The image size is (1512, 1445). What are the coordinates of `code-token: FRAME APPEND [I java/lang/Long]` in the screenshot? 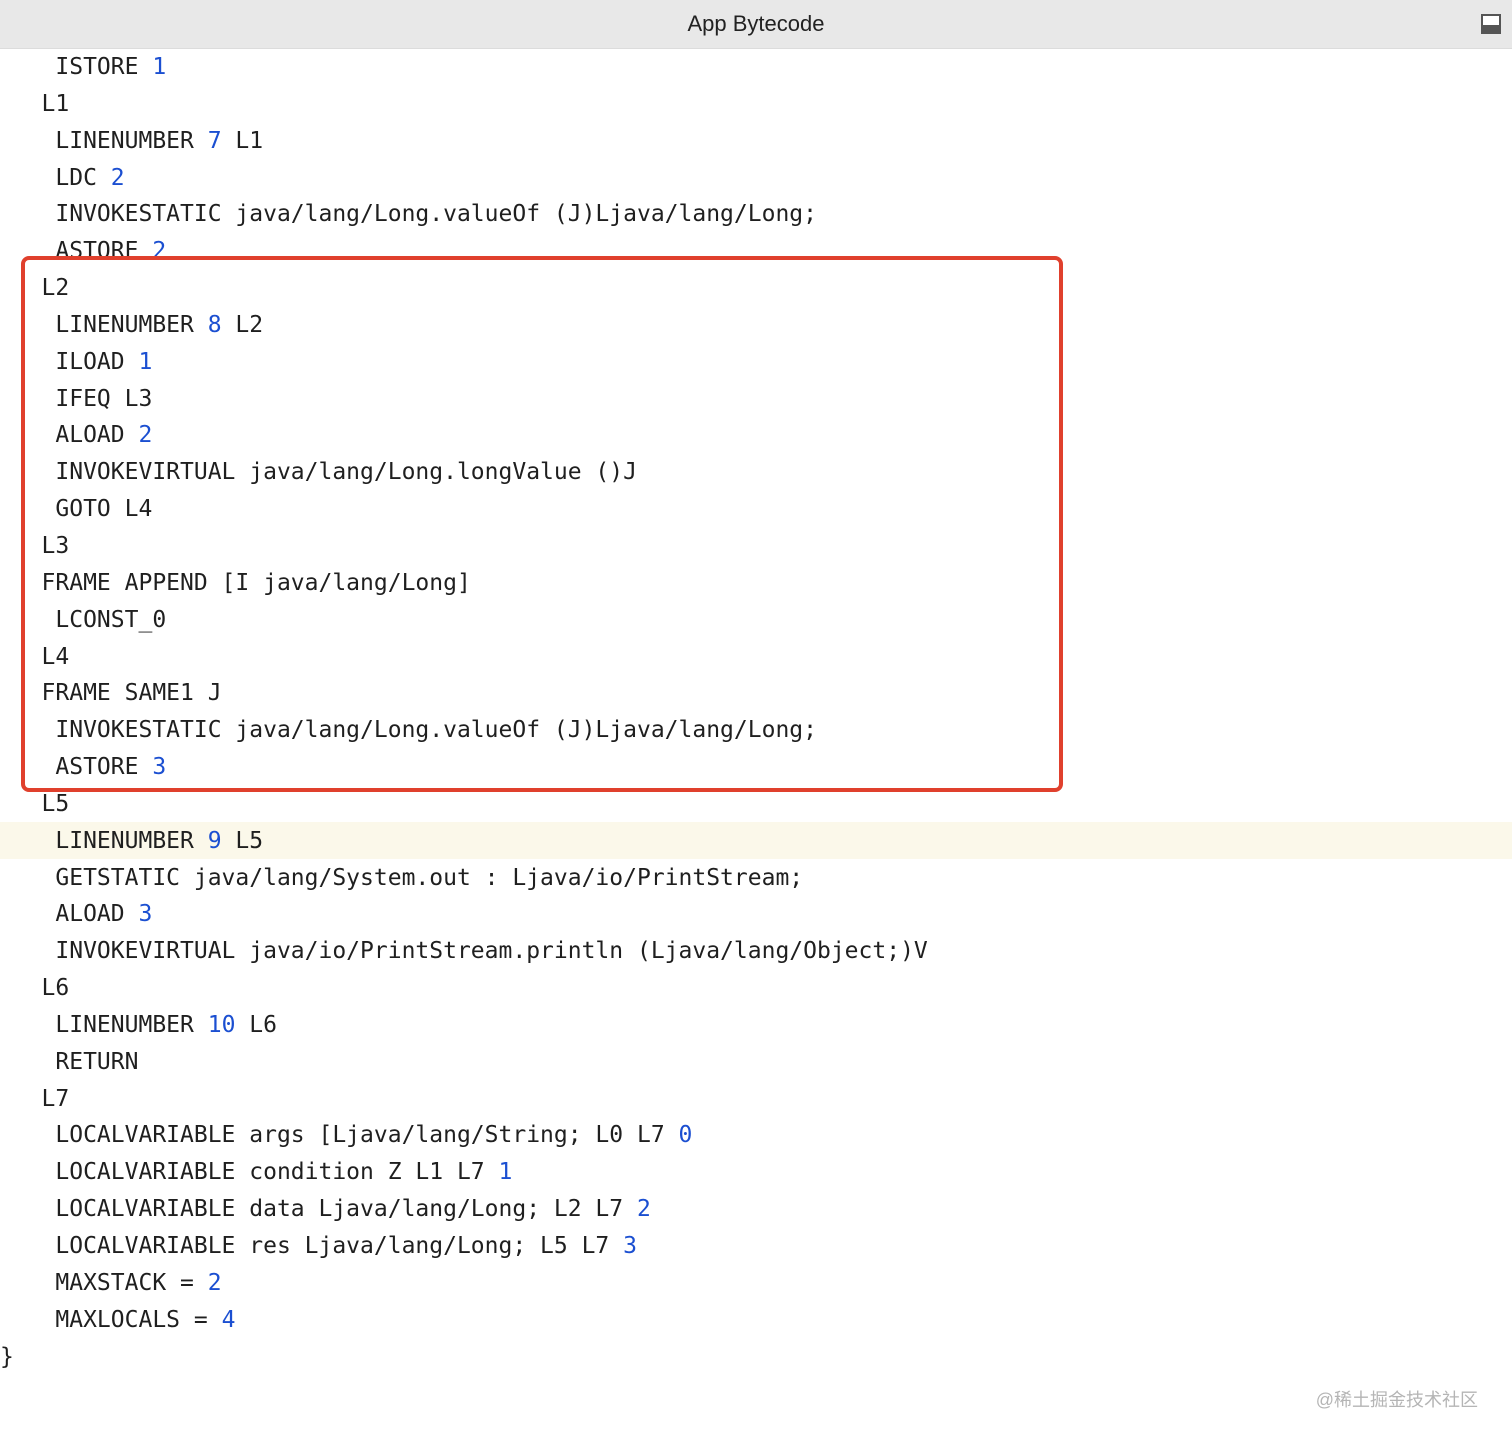 It's located at (256, 582).